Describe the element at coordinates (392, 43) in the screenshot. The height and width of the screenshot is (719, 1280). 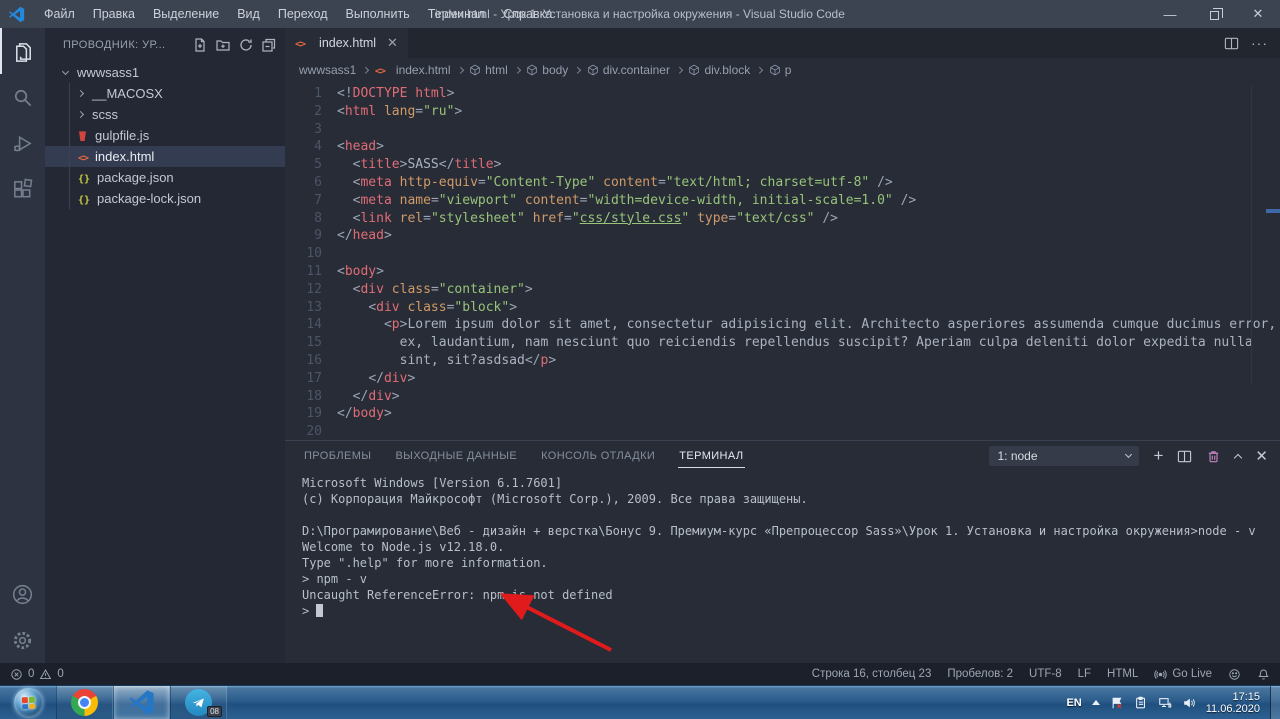
I see `tab-close-icon: ✕` at that location.